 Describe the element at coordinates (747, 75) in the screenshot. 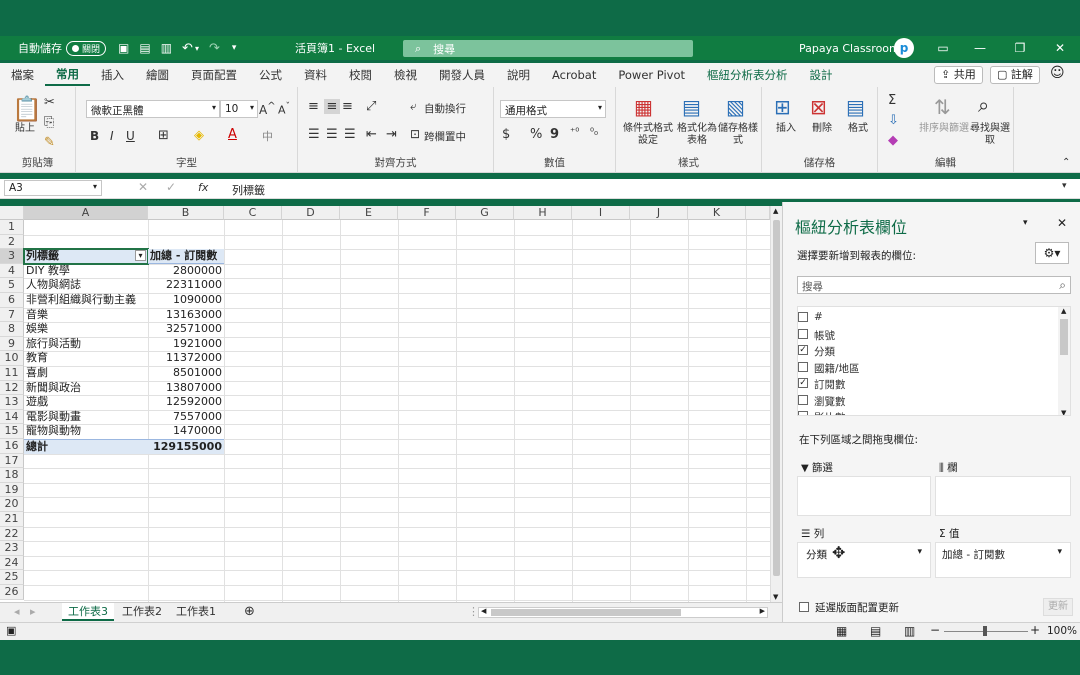

I see `tab-pivot-analyze: 樞紐分析表分析` at that location.